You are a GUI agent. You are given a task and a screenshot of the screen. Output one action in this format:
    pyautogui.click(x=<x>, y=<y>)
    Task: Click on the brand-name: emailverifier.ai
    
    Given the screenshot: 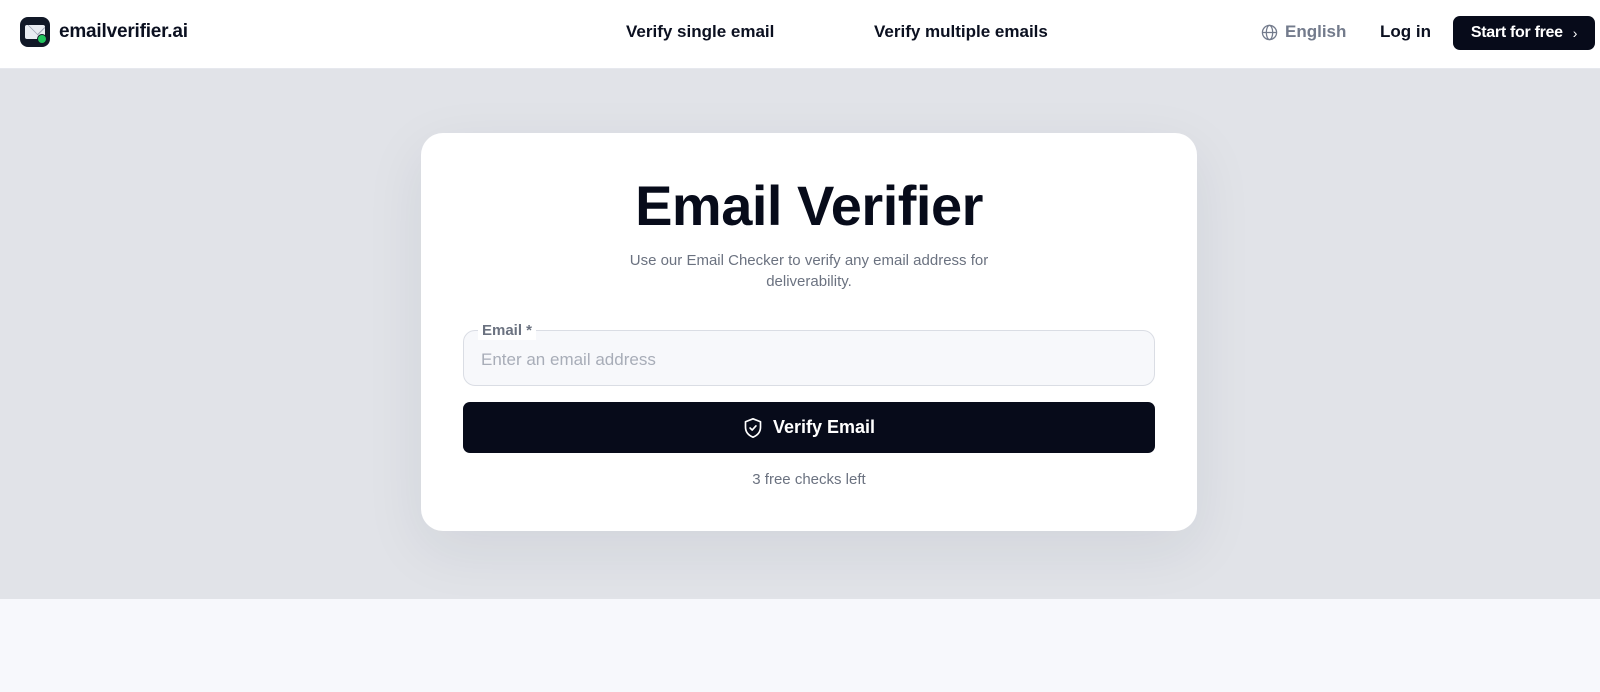 What is the action you would take?
    pyautogui.click(x=123, y=31)
    